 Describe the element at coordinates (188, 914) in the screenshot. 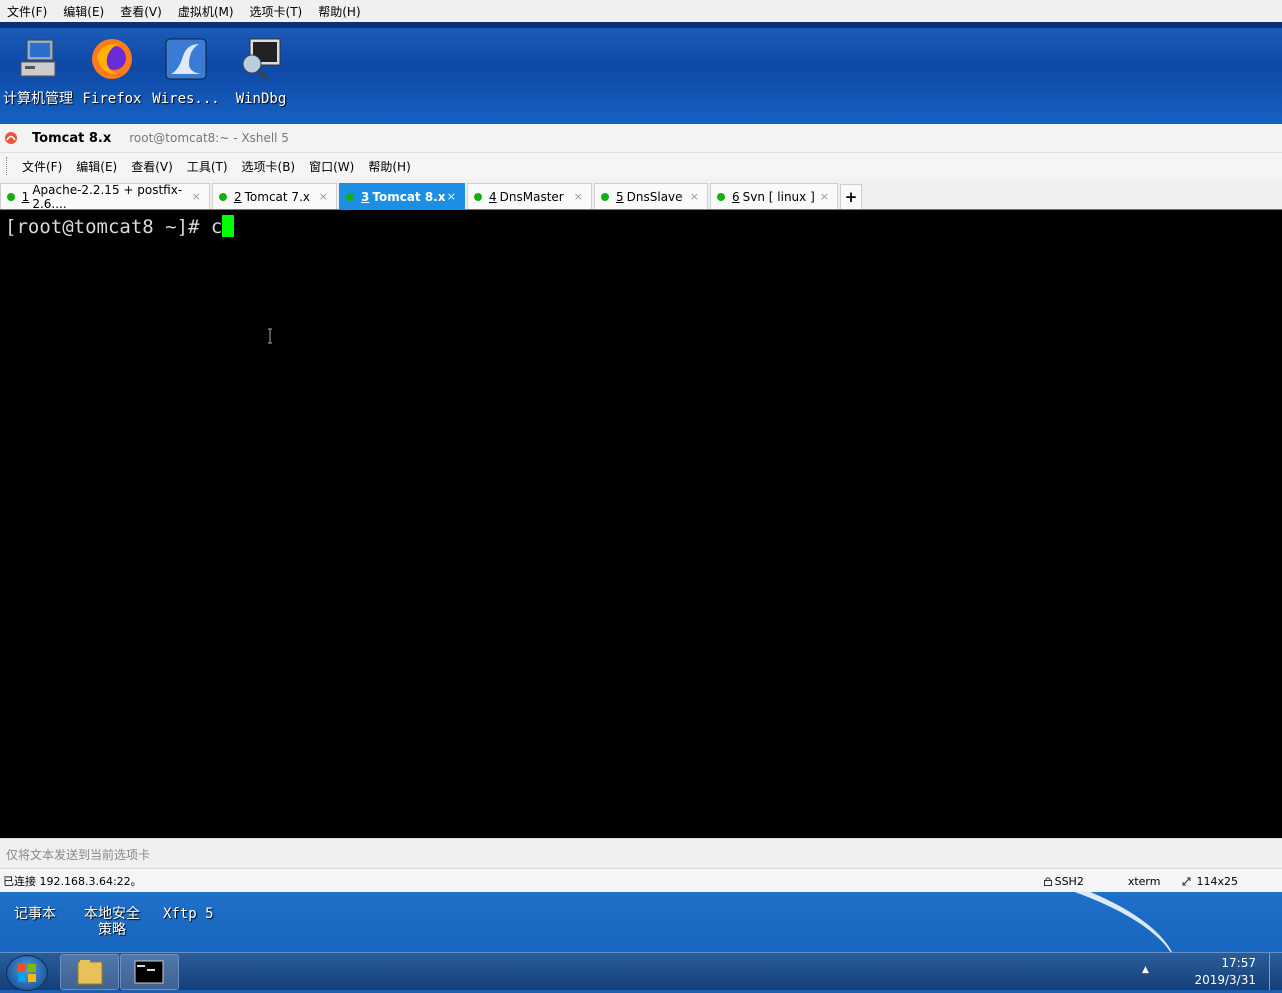

I see `desktop-icon-xftp: Xftp 5` at that location.